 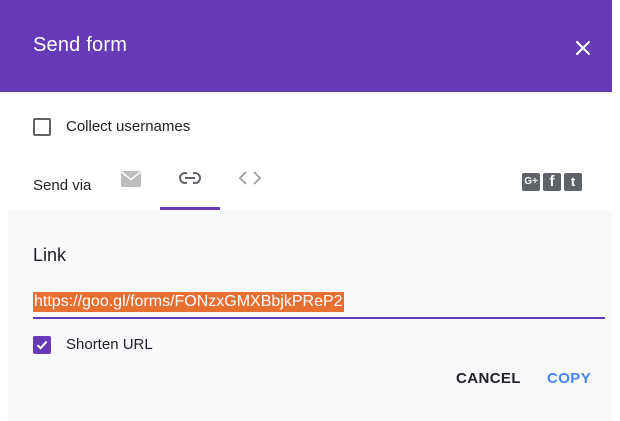 I want to click on embed-code-icon, so click(x=250, y=178).